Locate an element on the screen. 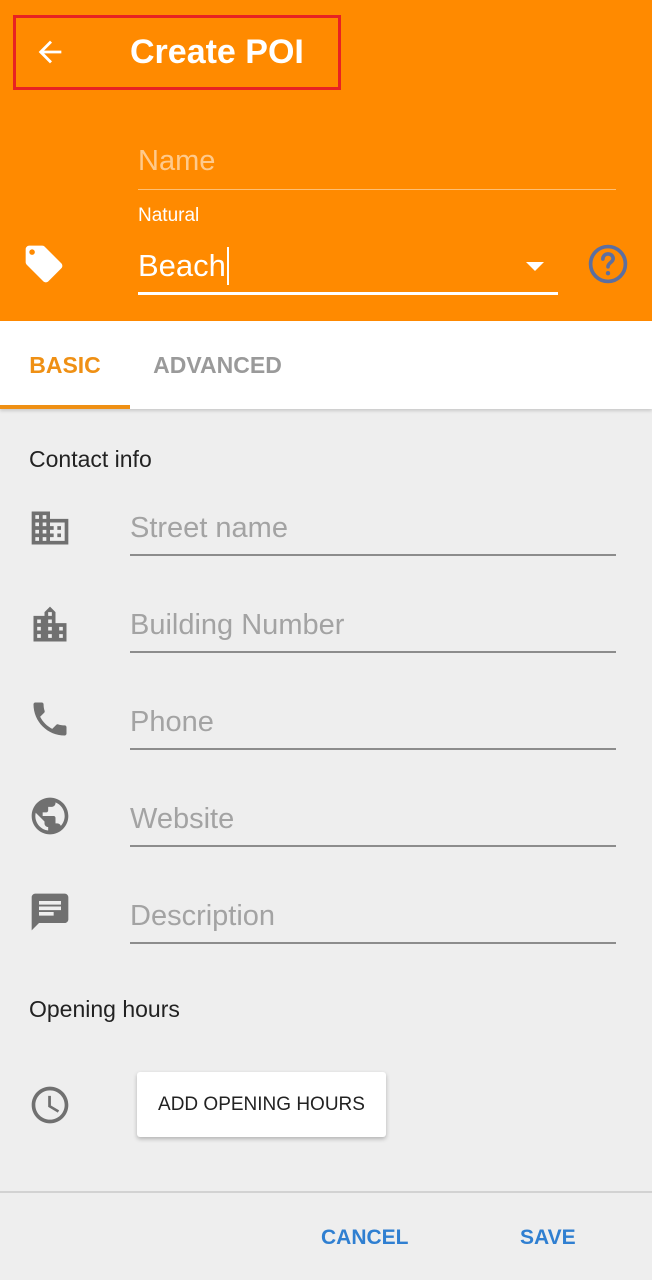 This screenshot has width=652, height=1280. category-value: Beach is located at coordinates (183, 266).